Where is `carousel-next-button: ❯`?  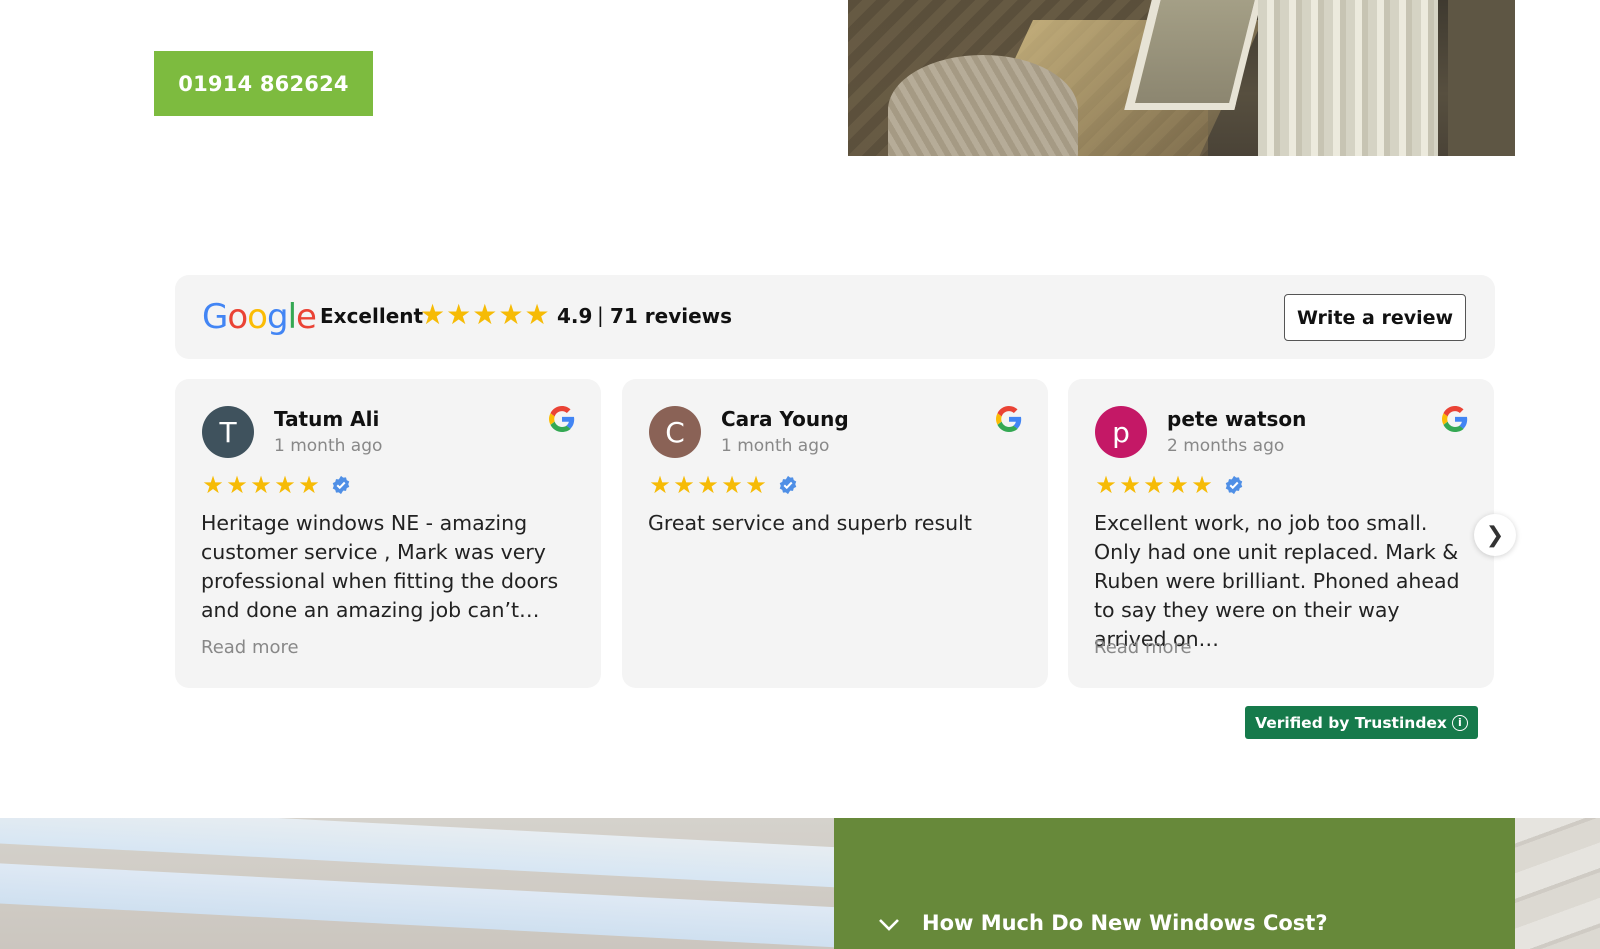 carousel-next-button: ❯ is located at coordinates (1495, 535).